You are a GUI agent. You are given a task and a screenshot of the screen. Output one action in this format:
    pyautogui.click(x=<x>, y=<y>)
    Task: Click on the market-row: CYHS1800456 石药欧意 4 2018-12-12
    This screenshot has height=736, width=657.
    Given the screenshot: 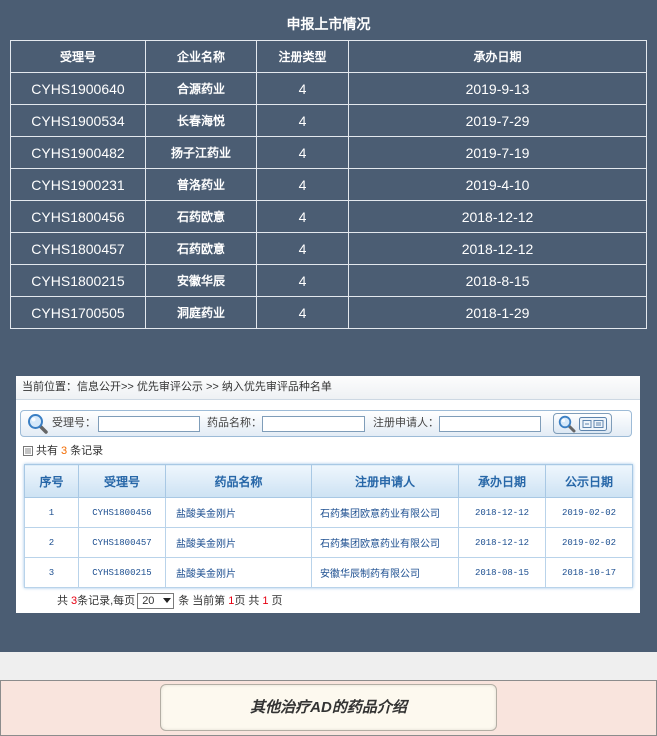 What is the action you would take?
    pyautogui.click(x=328, y=216)
    